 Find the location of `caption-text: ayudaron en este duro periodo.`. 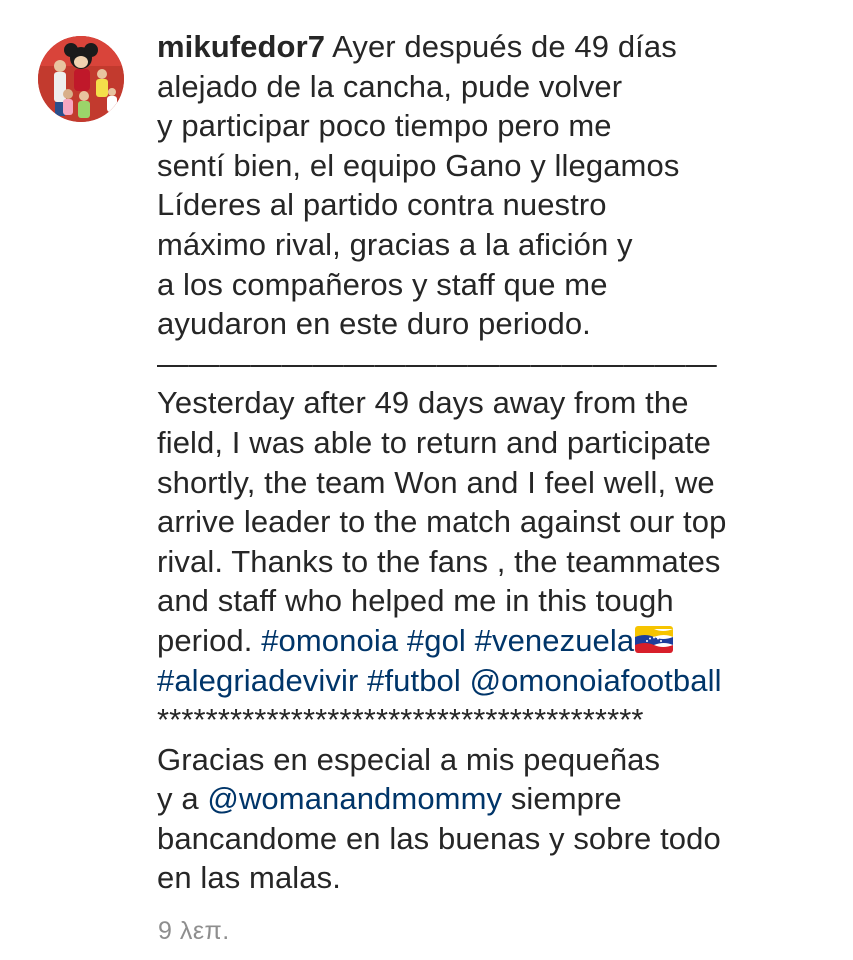

caption-text: ayudaron en este duro periodo. is located at coordinates (374, 324).